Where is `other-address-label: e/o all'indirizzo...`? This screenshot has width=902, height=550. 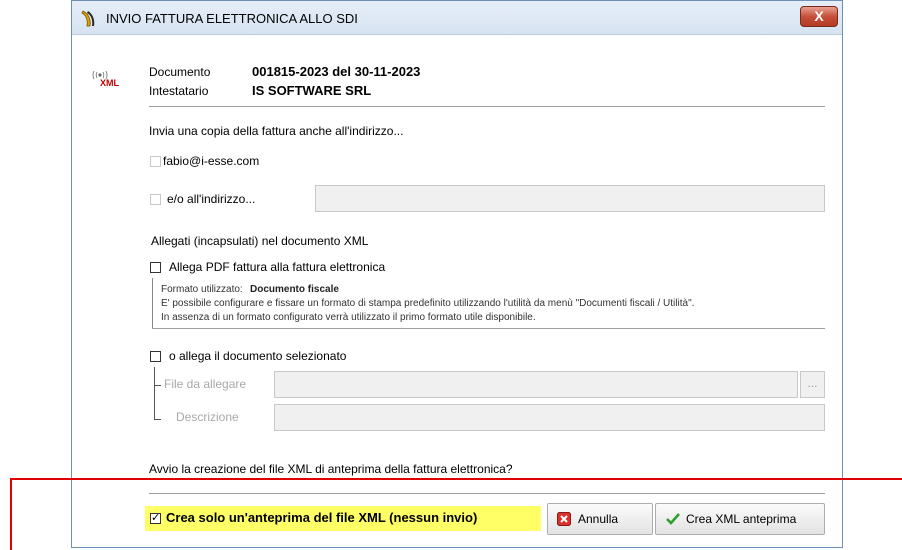 other-address-label: e/o all'indirizzo... is located at coordinates (211, 199).